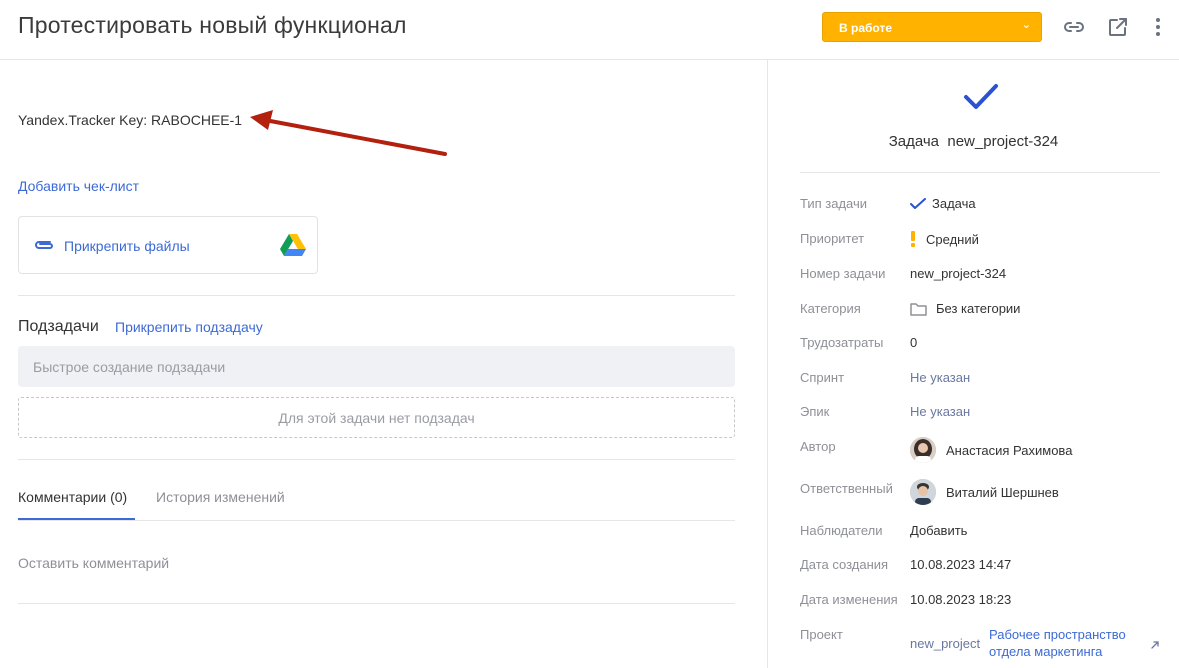 This screenshot has height=668, width=1179. Describe the element at coordinates (127, 246) in the screenshot. I see `attach-files-label: Прикрепить файлы` at that location.